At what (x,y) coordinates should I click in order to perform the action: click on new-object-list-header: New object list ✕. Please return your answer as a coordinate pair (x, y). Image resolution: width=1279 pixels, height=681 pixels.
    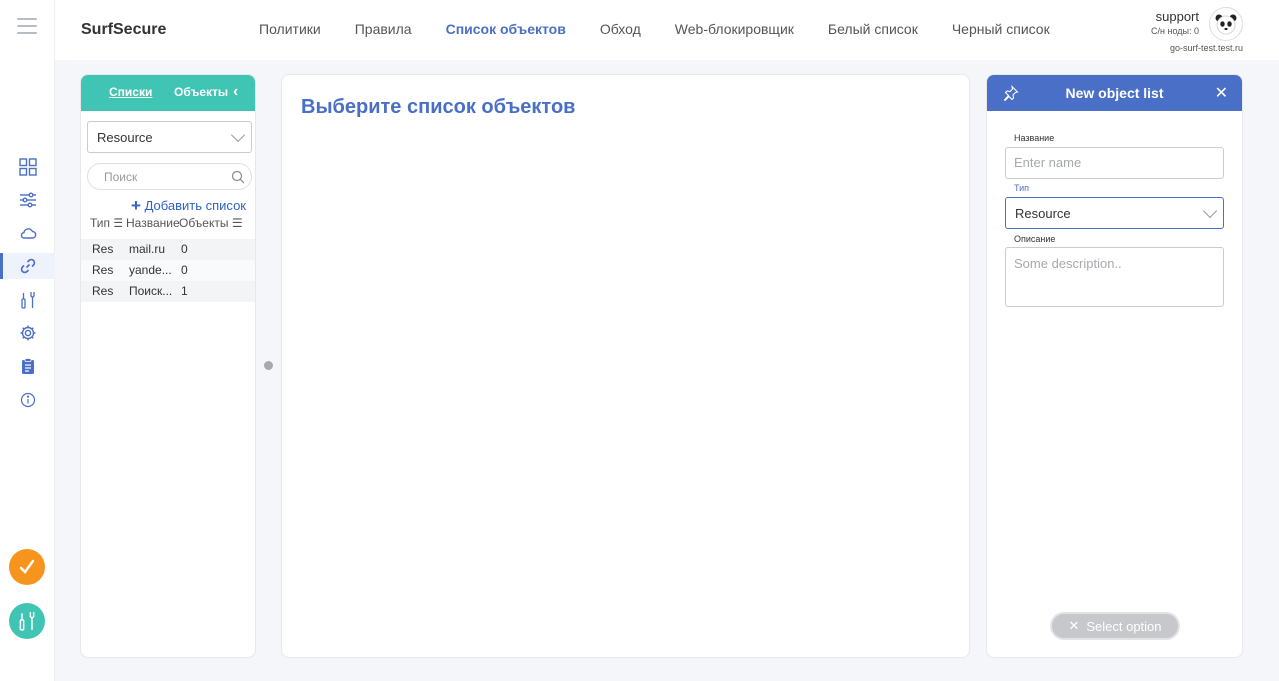
    Looking at the image, I should click on (1114, 93).